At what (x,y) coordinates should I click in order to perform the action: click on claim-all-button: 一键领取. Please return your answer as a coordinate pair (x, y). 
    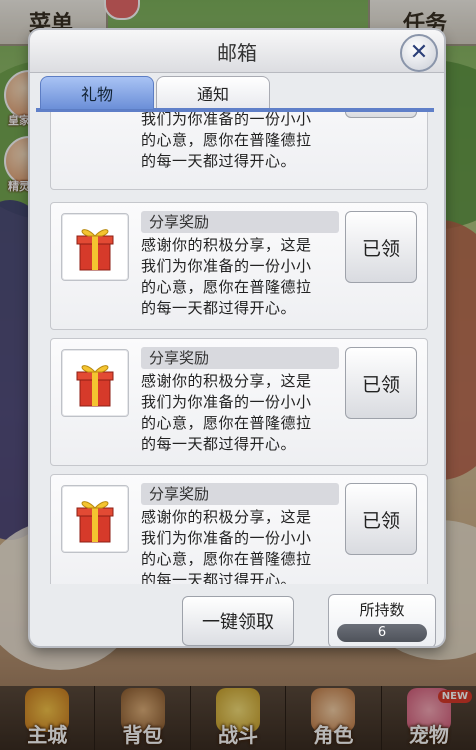
    Looking at the image, I should click on (238, 621).